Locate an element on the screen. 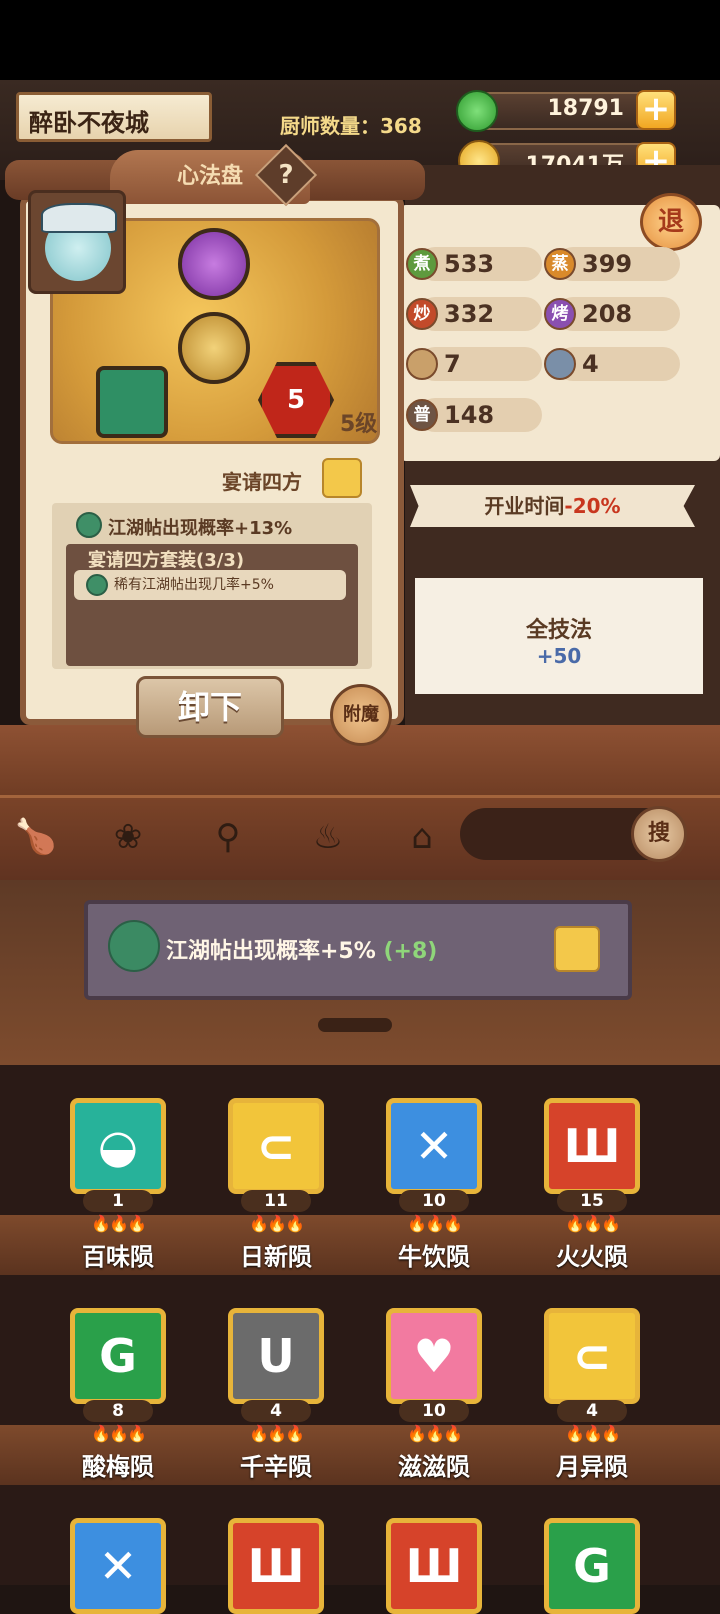 This screenshot has height=1614, width=720. stat-value: 208 is located at coordinates (607, 314).